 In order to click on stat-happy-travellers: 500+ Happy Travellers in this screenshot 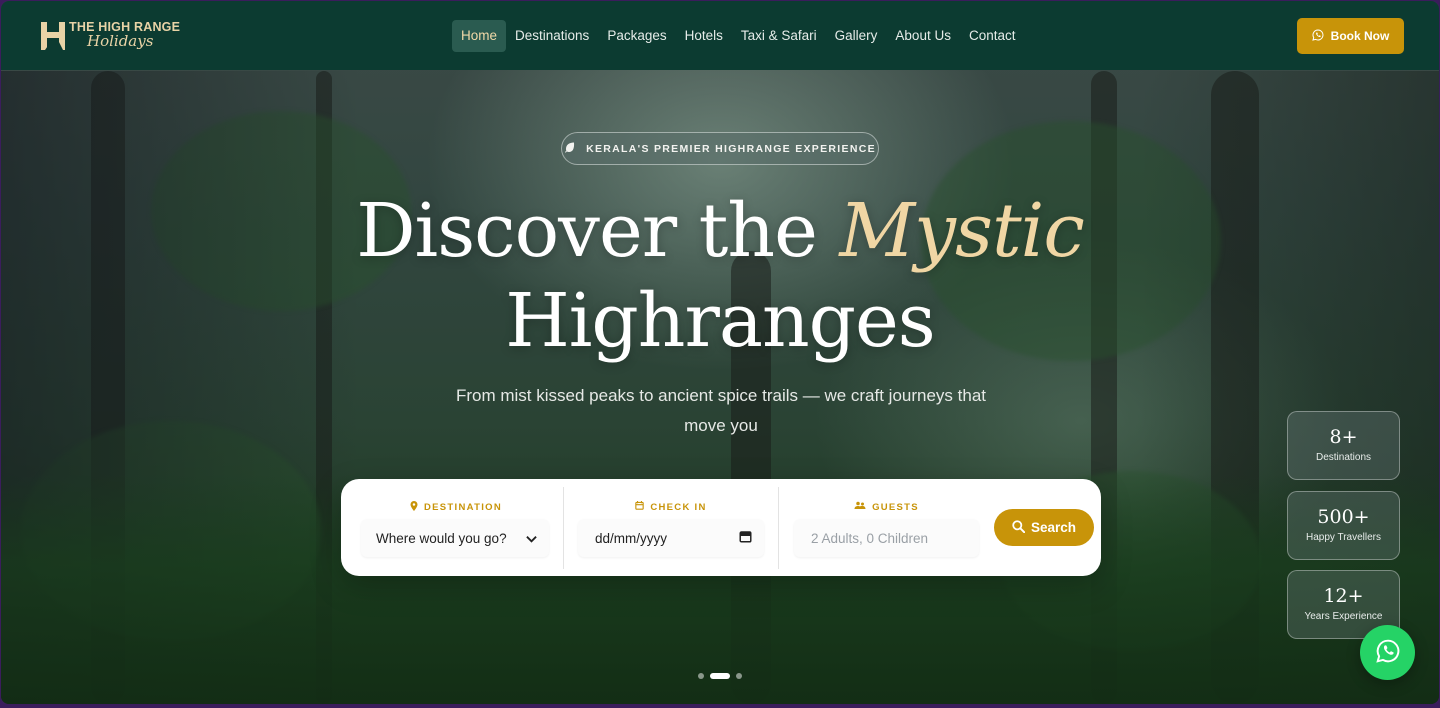, I will do `click(1343, 525)`.